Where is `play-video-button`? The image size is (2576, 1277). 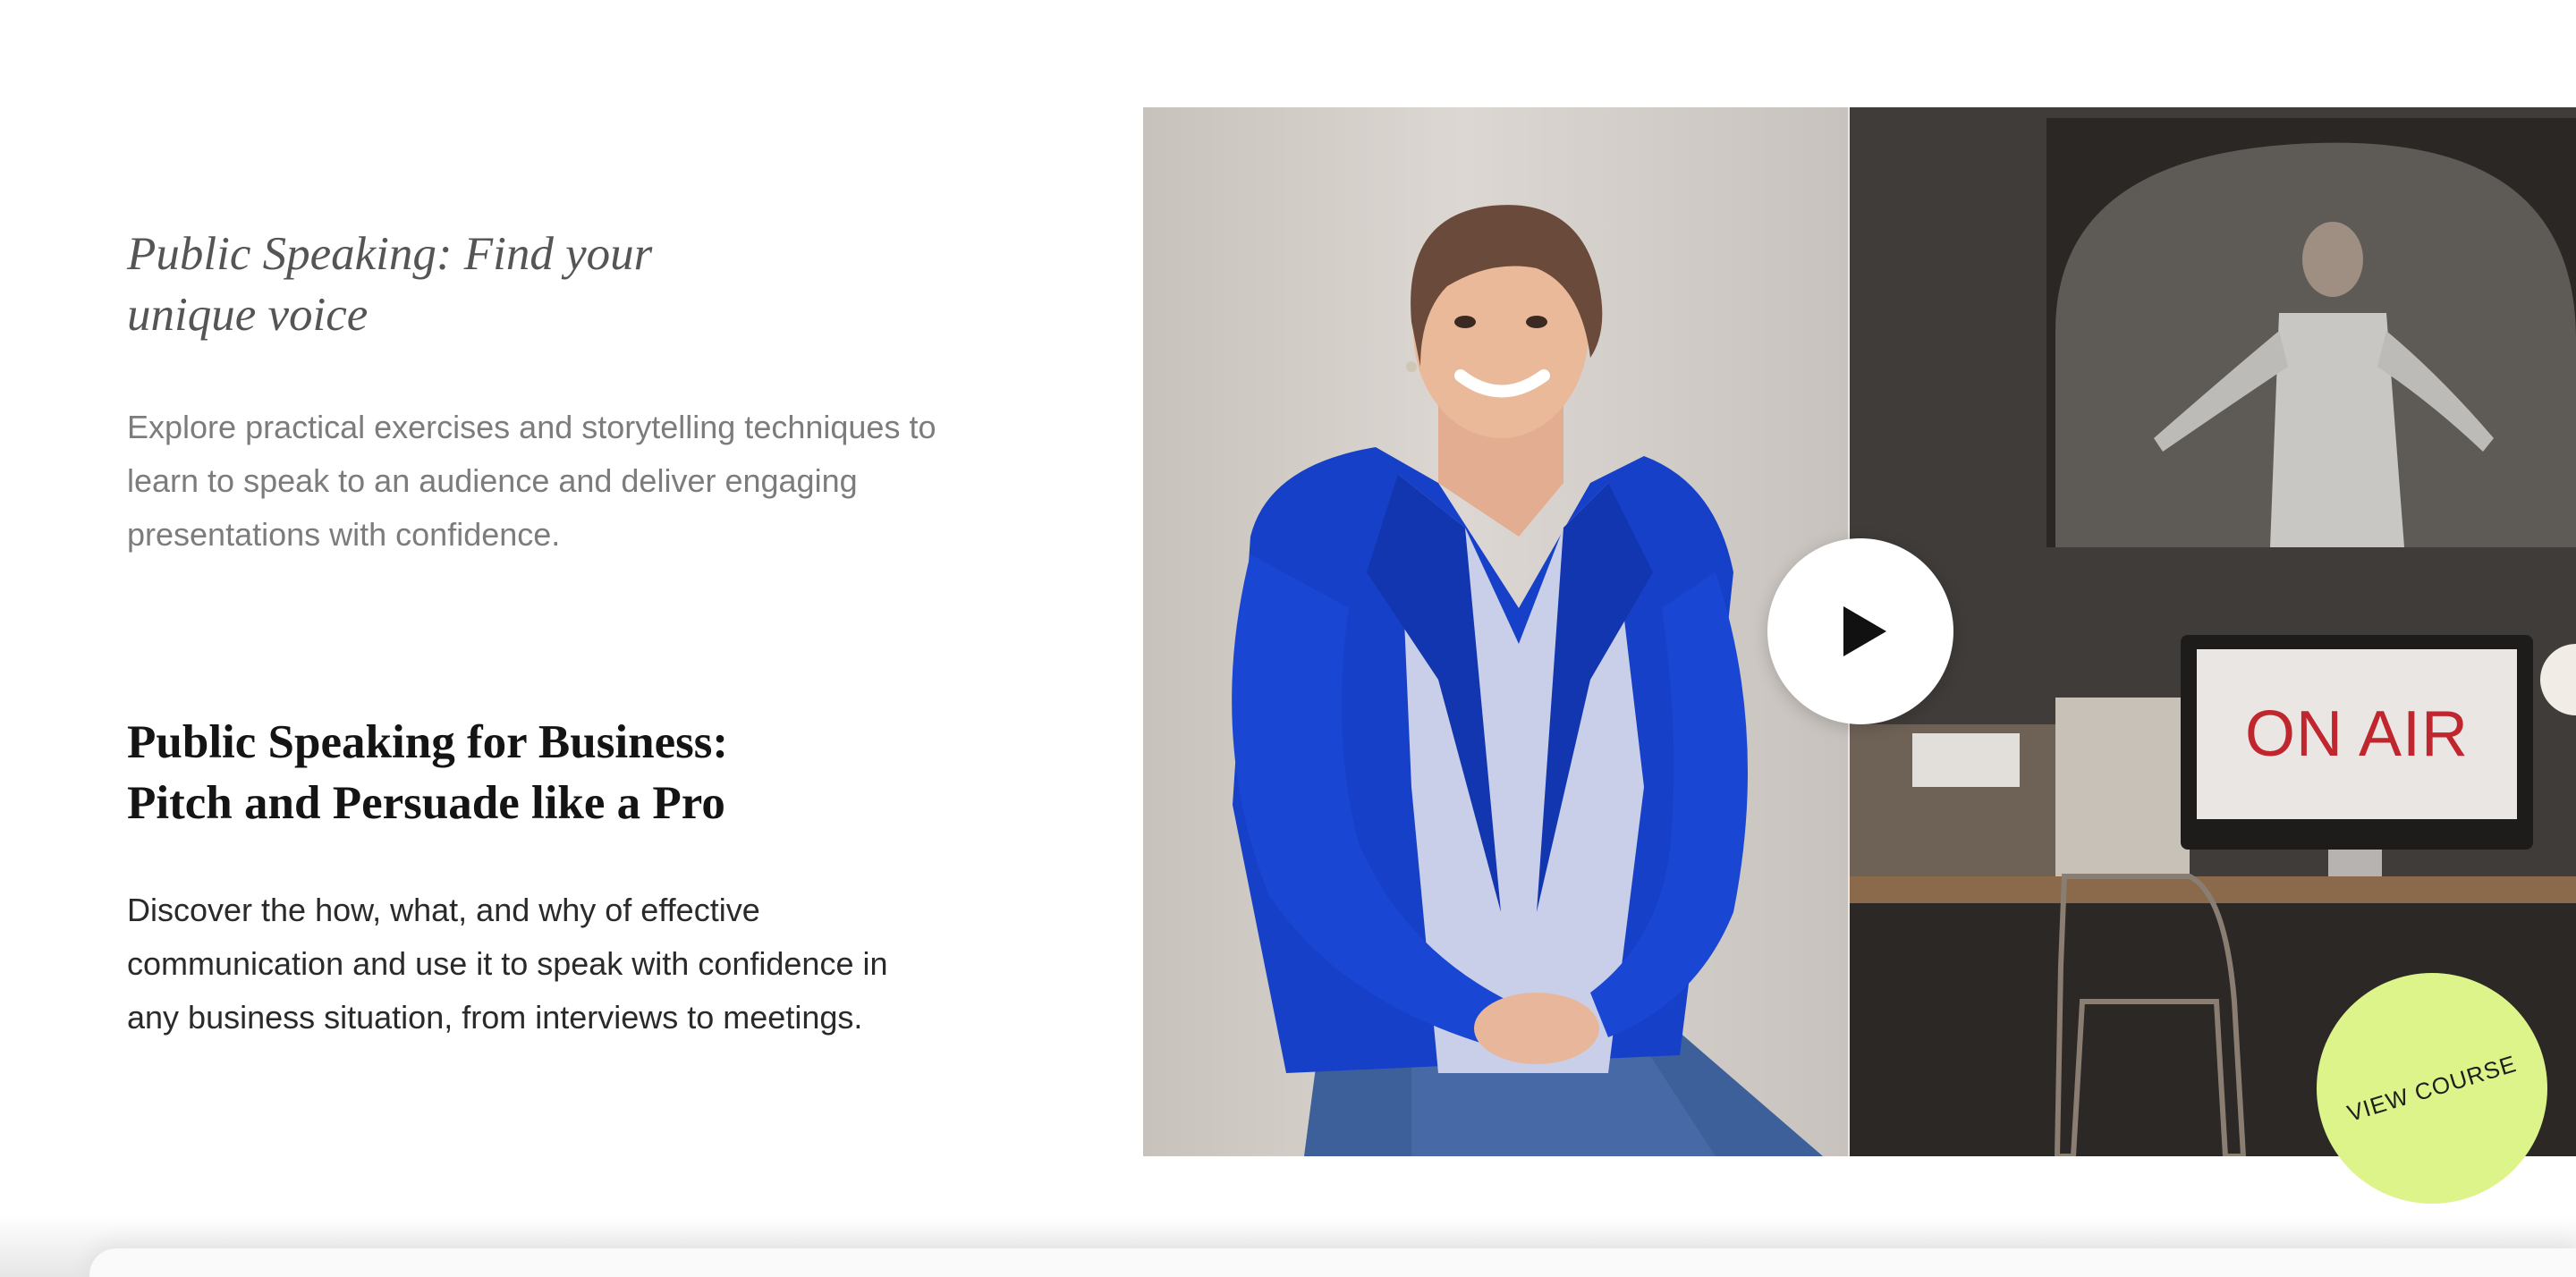
play-video-button is located at coordinates (1860, 631).